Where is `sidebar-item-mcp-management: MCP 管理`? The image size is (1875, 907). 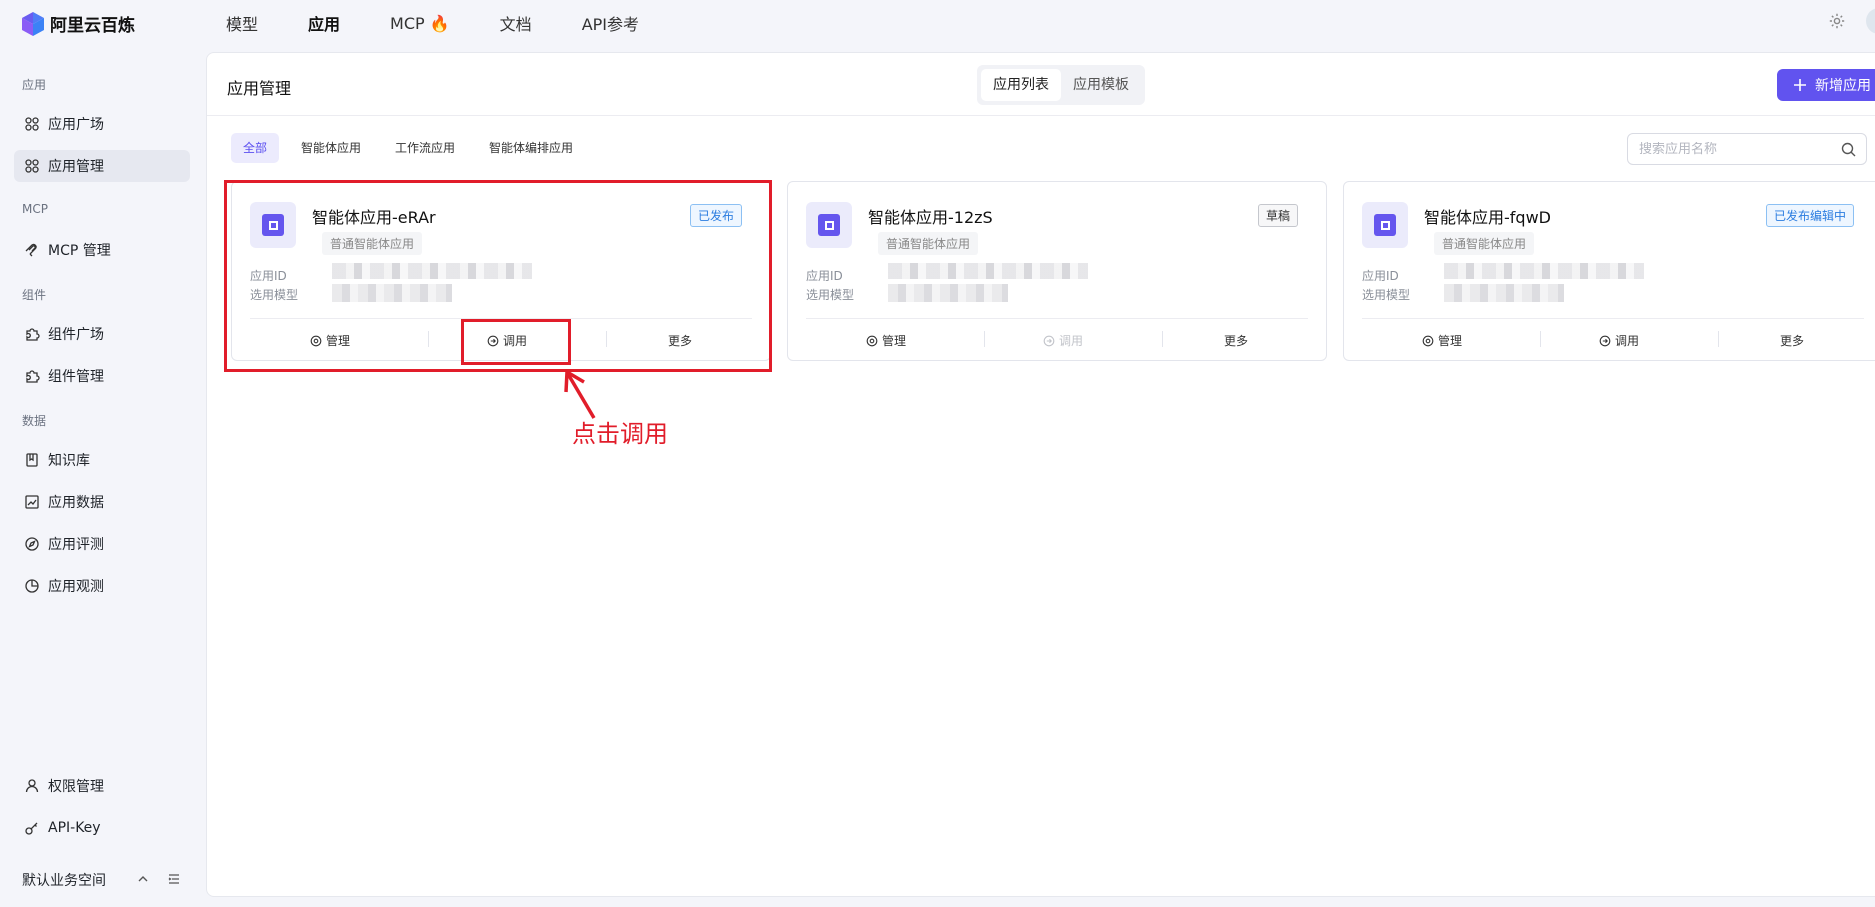 sidebar-item-mcp-management: MCP 管理 is located at coordinates (102, 250).